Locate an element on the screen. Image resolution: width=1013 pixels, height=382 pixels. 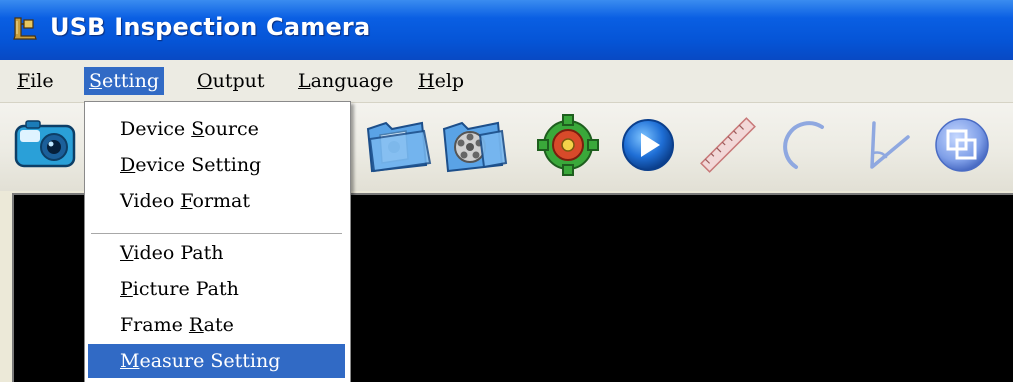
arc-measure-button is located at coordinates (808, 144).